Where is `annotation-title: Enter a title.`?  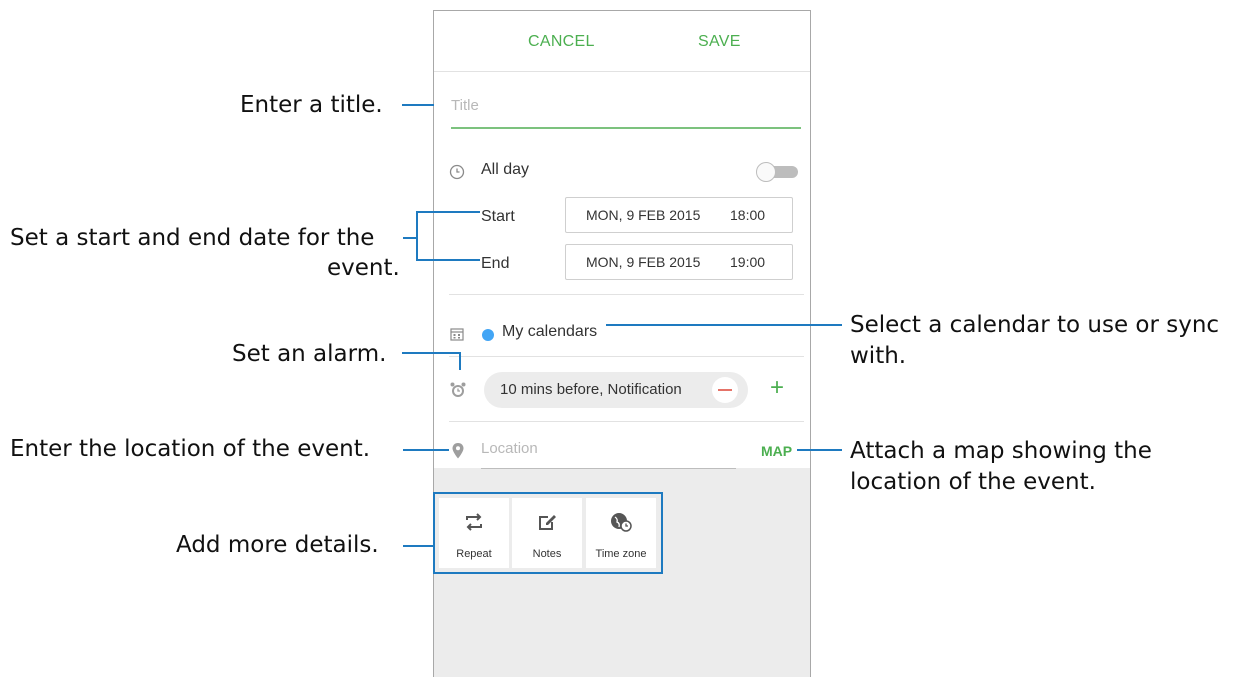 annotation-title: Enter a title. is located at coordinates (311, 105).